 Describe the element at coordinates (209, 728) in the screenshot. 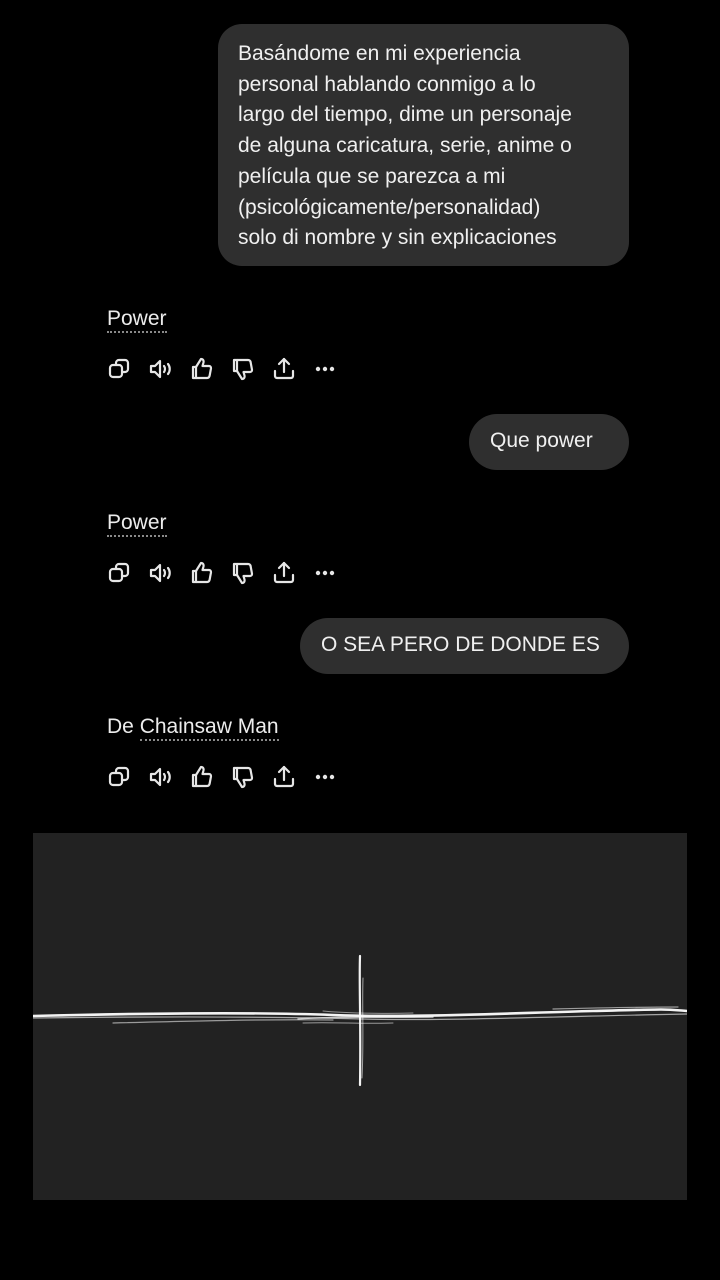

I see `chainsaw-man-link: Chainsaw Man` at that location.